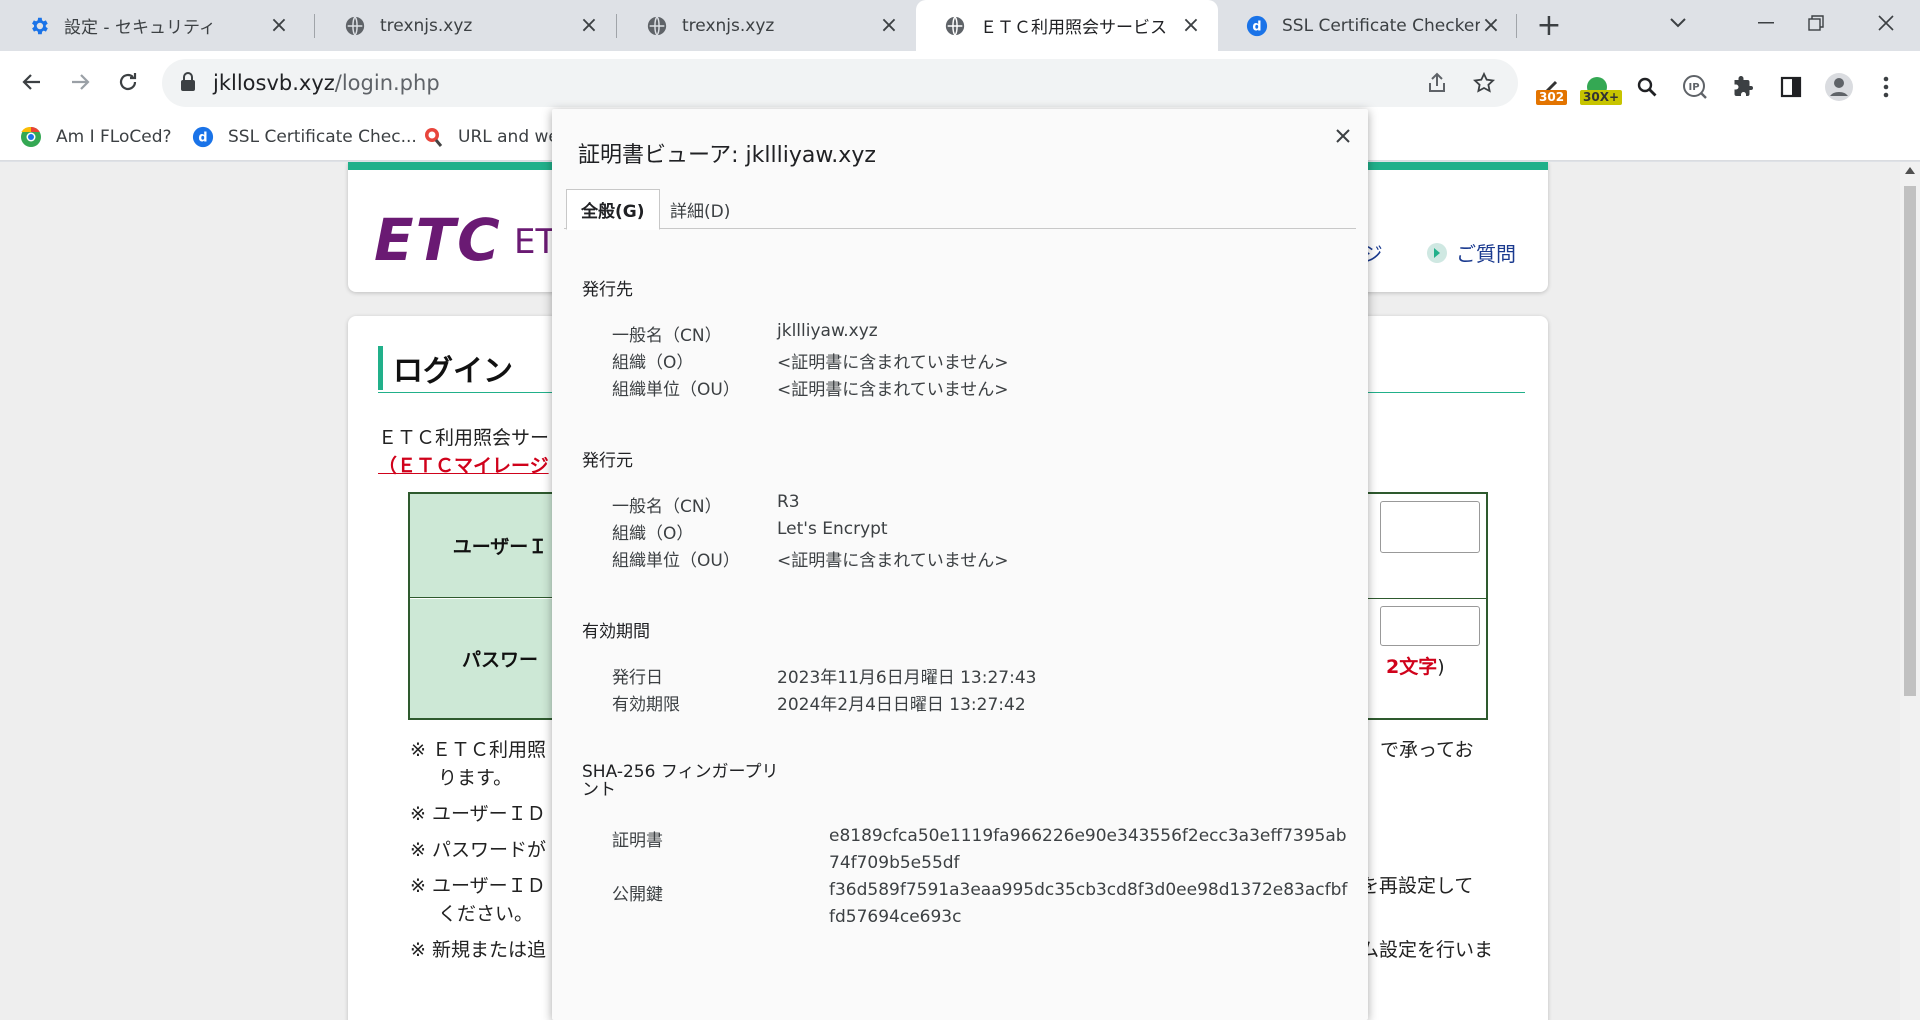 This screenshot has height=1020, width=1920. What do you see at coordinates (827, 331) in the screenshot?
I see `issued-to-cn-value: jkllliyaw.xyz` at bounding box center [827, 331].